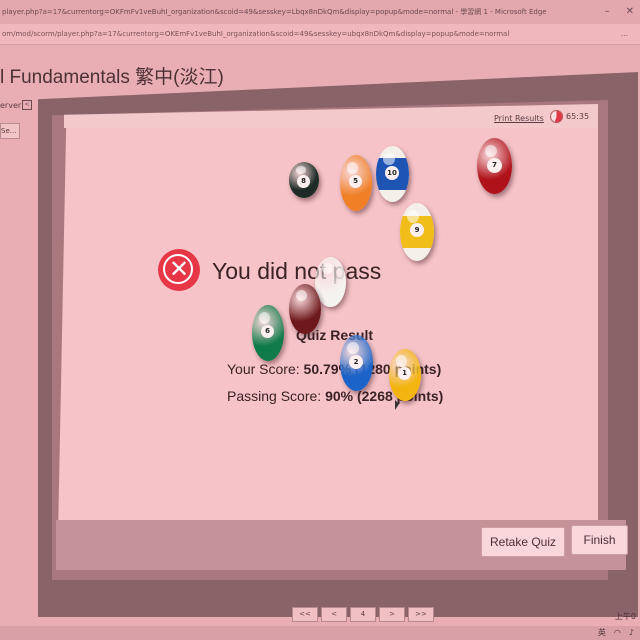  I want to click on eight-ball-icon: 8, so click(304, 180).